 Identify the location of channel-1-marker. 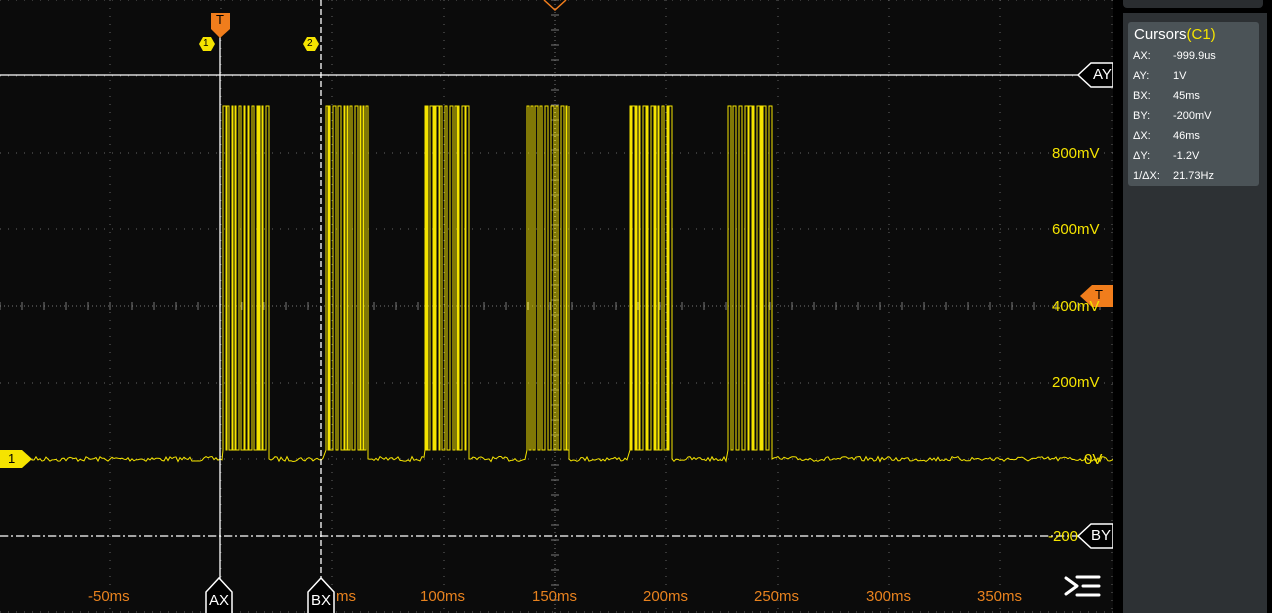
(16, 459).